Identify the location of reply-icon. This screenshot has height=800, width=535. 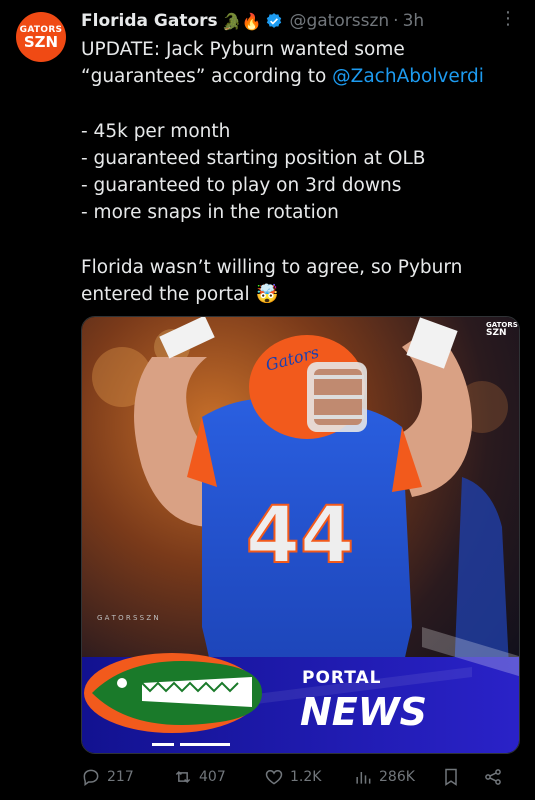
(91, 777).